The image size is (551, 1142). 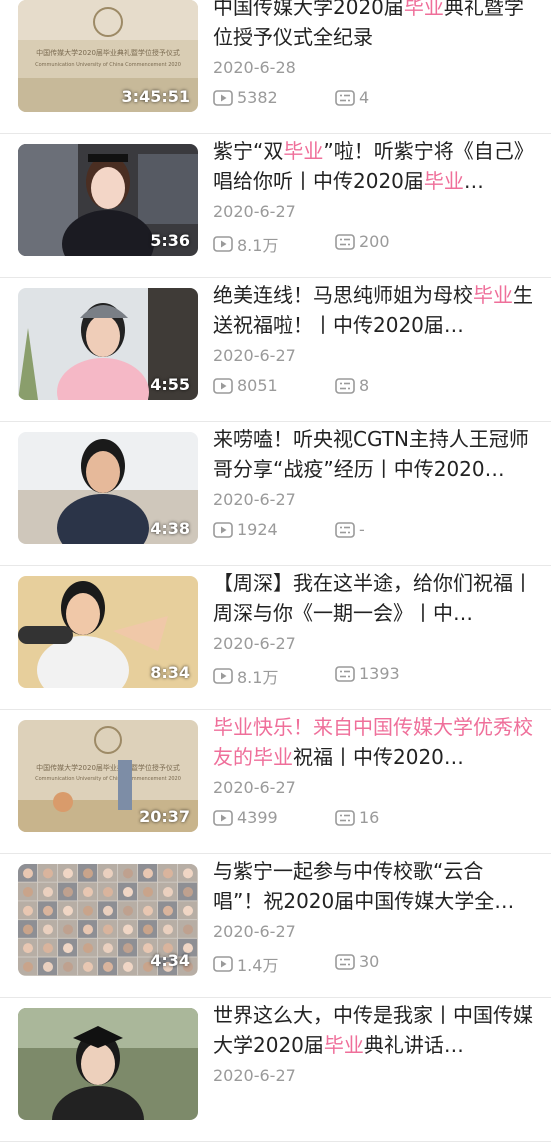 I want to click on video-thumbnail: 5:36, so click(x=108, y=200).